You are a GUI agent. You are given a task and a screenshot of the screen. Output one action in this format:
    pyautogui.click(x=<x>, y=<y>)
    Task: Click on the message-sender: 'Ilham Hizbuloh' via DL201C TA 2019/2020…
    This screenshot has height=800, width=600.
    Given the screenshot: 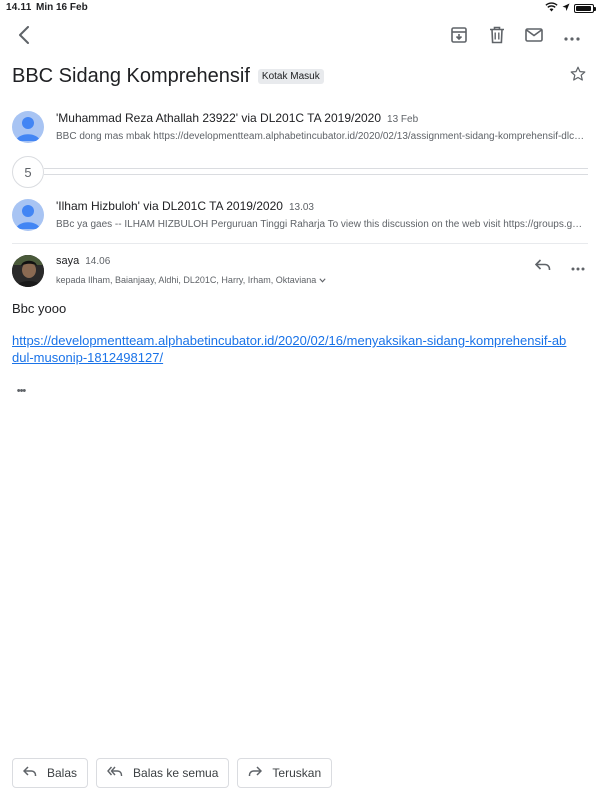 What is the action you would take?
    pyautogui.click(x=185, y=206)
    